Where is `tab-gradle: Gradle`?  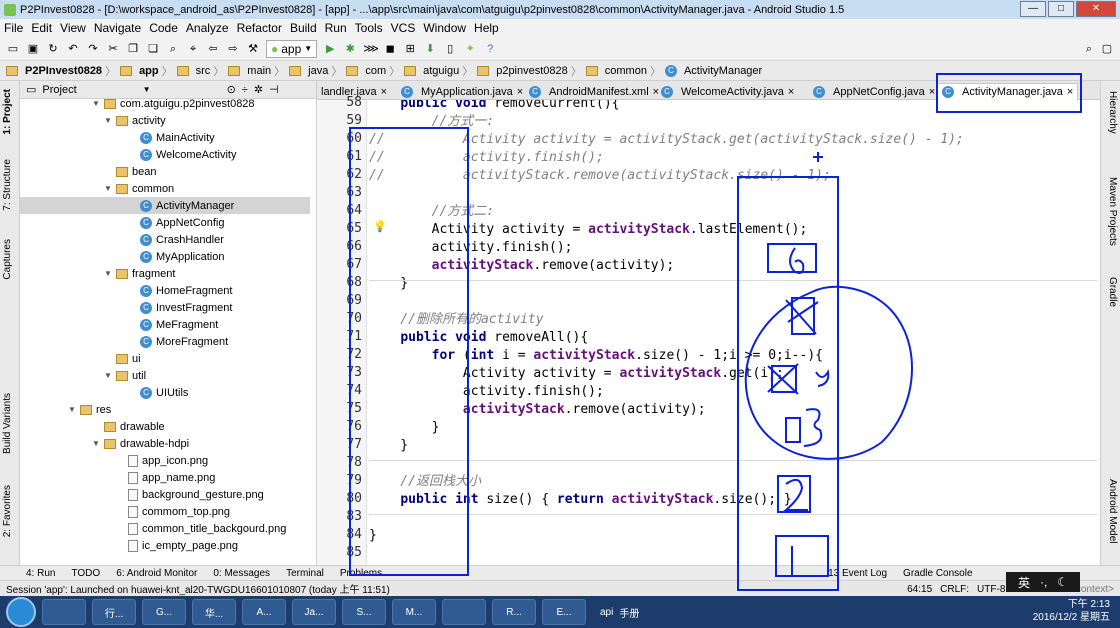 tab-gradle: Gradle is located at coordinates (1112, 292).